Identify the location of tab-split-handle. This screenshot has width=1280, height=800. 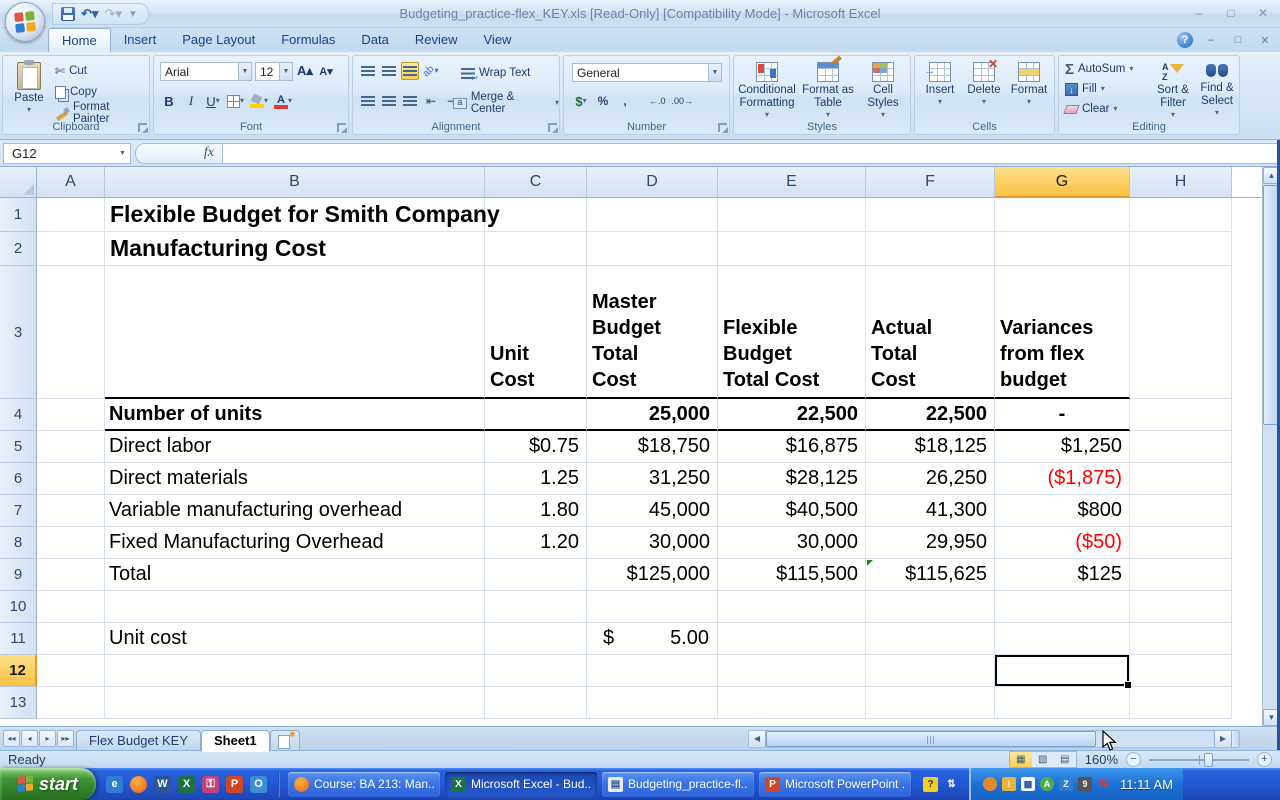
(1235, 739).